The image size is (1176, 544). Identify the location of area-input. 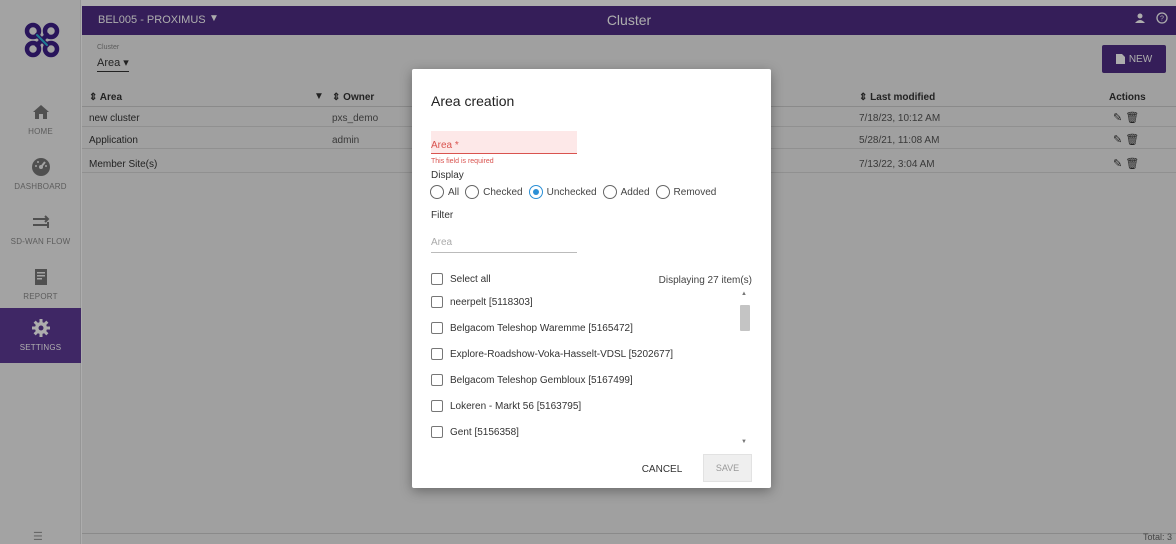
(504, 142).